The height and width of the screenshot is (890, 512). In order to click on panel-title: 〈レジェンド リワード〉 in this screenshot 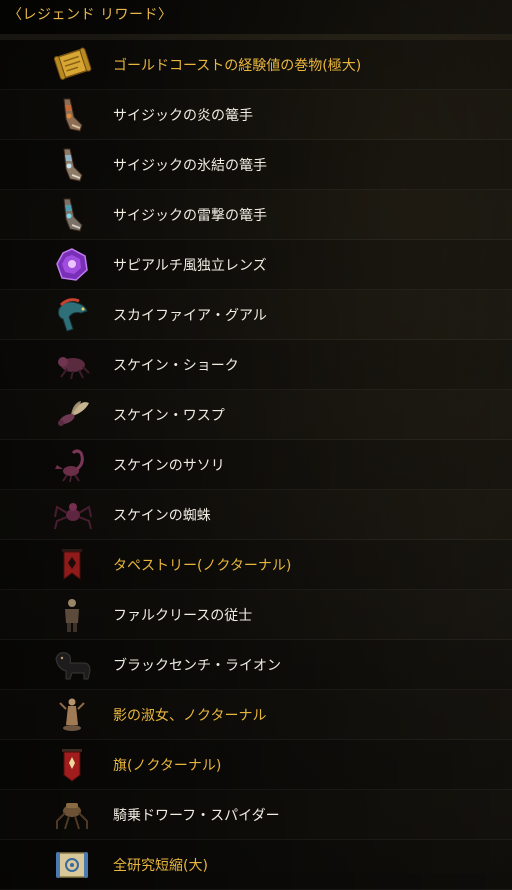, I will do `click(256, 17)`.